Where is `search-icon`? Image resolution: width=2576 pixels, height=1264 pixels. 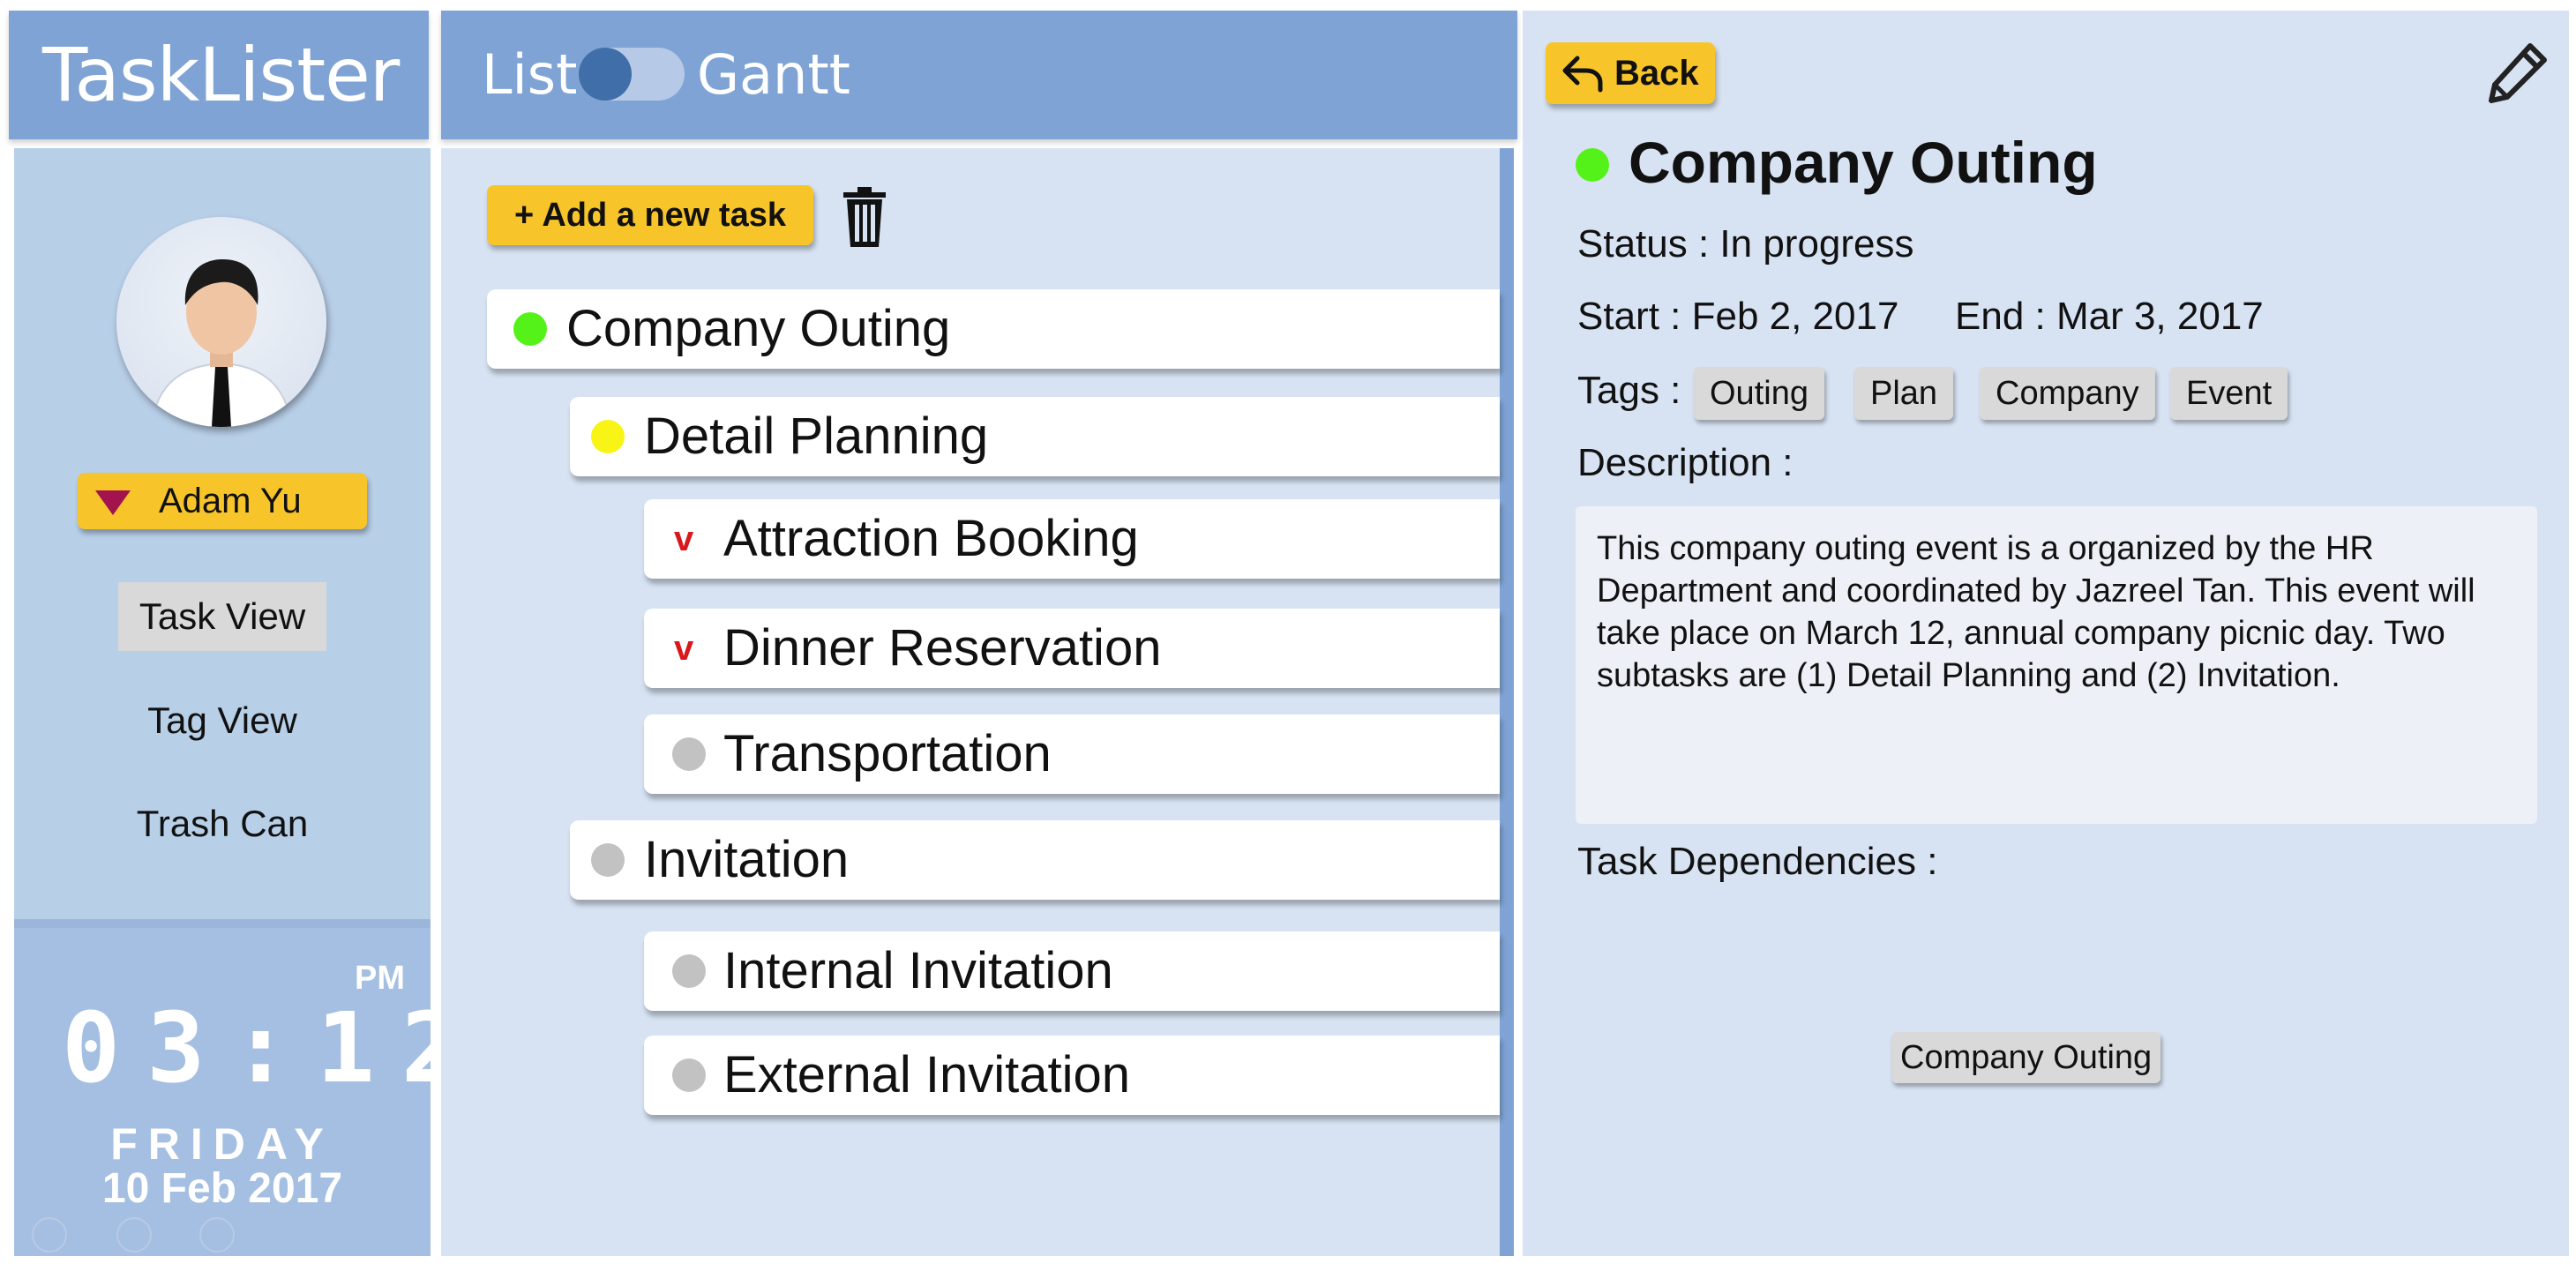 search-icon is located at coordinates (134, 1235).